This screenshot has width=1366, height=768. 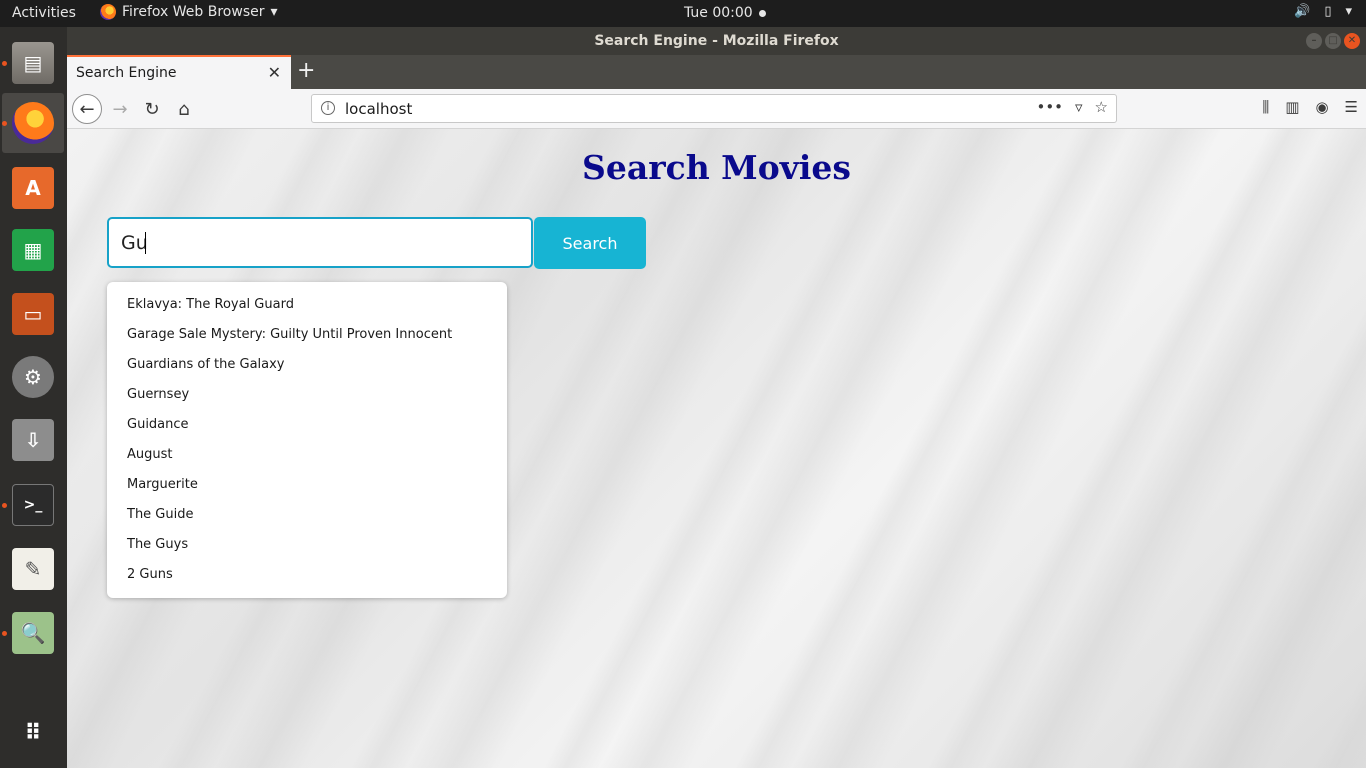 What do you see at coordinates (1323, 11) in the screenshot?
I see `system-tray: 🔊 ▯ ▾` at bounding box center [1323, 11].